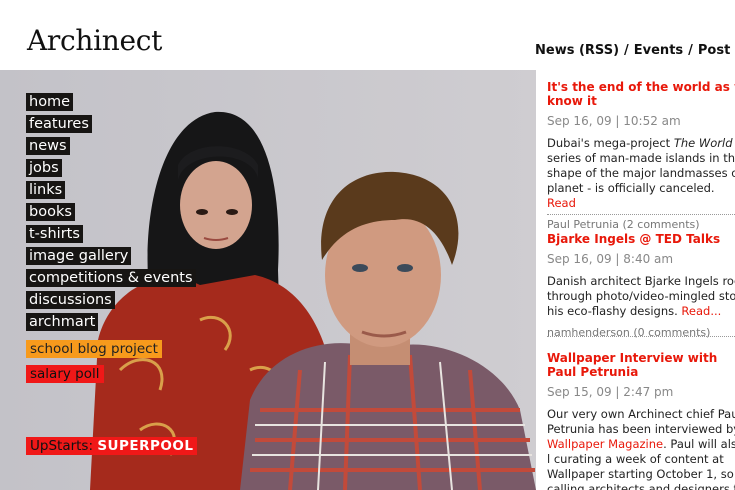 This screenshot has width=735, height=490. What do you see at coordinates (94, 349) in the screenshot?
I see `school-blog-project-link: school blog project` at bounding box center [94, 349].